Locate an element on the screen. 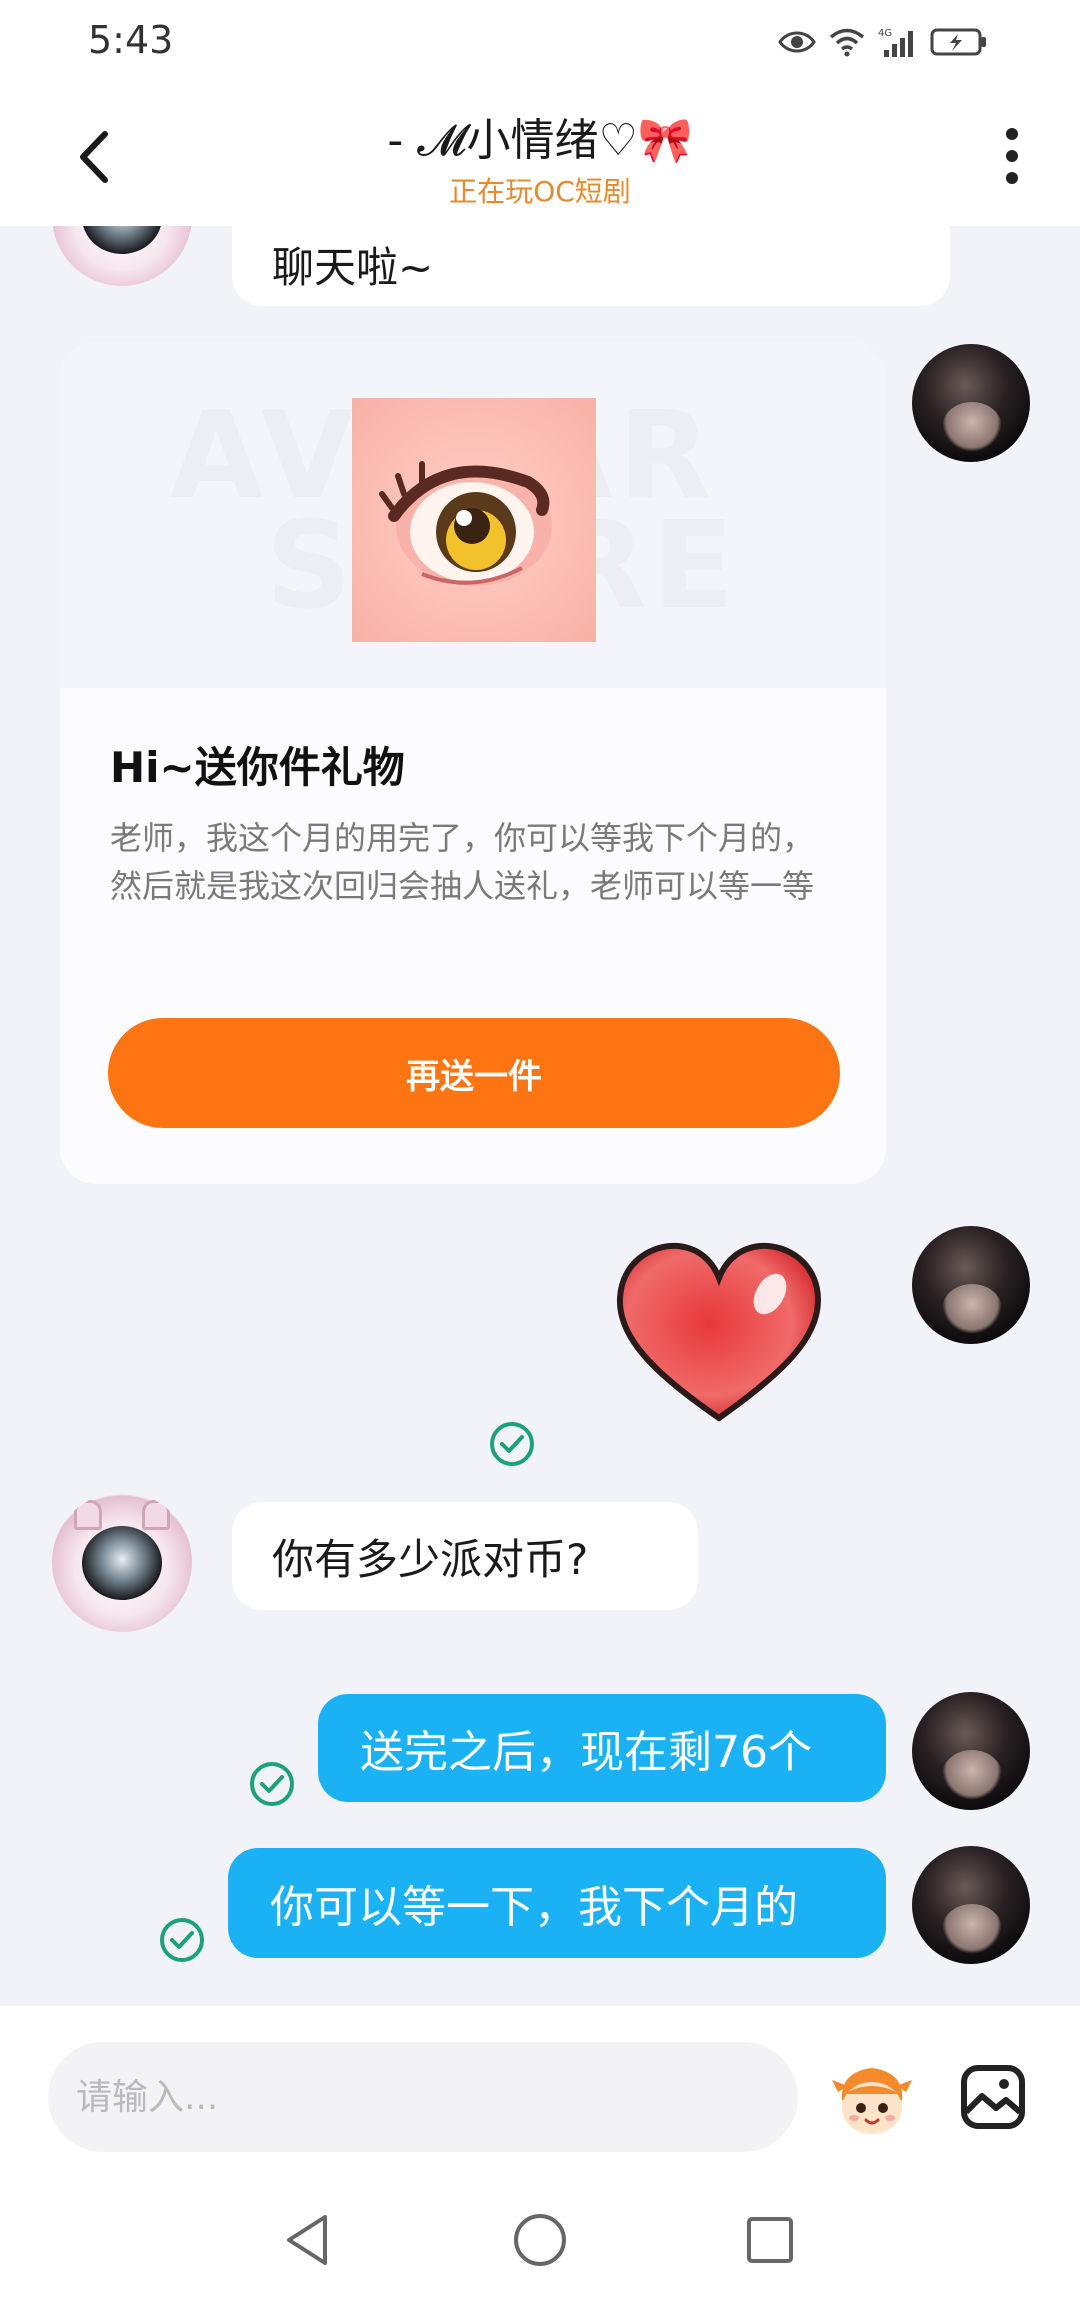  system-nav-bar is located at coordinates (540, 2239).